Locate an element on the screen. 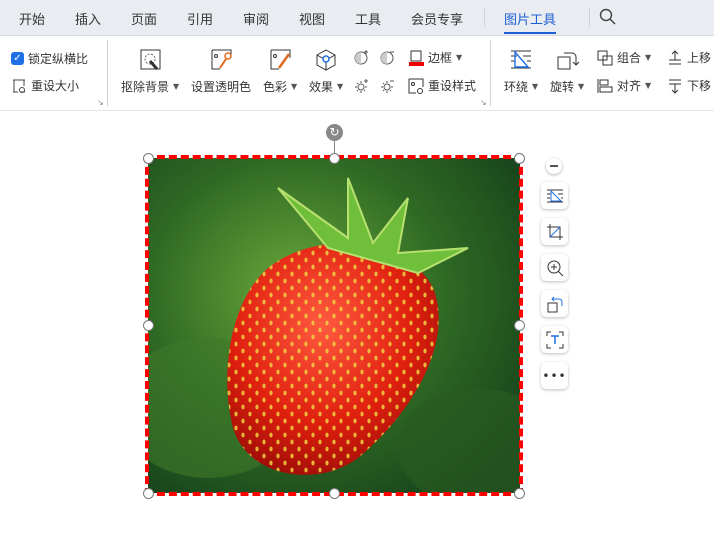  tab-start: 开始 is located at coordinates (32, 18).